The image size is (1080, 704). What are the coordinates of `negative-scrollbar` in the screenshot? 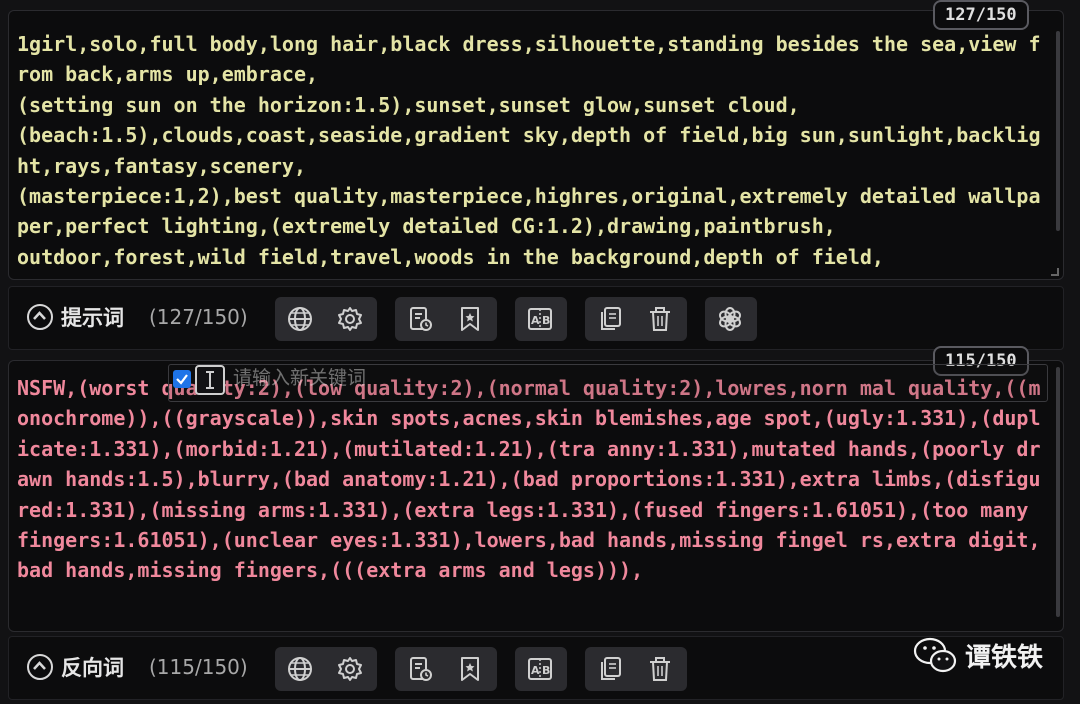 It's located at (1058, 492).